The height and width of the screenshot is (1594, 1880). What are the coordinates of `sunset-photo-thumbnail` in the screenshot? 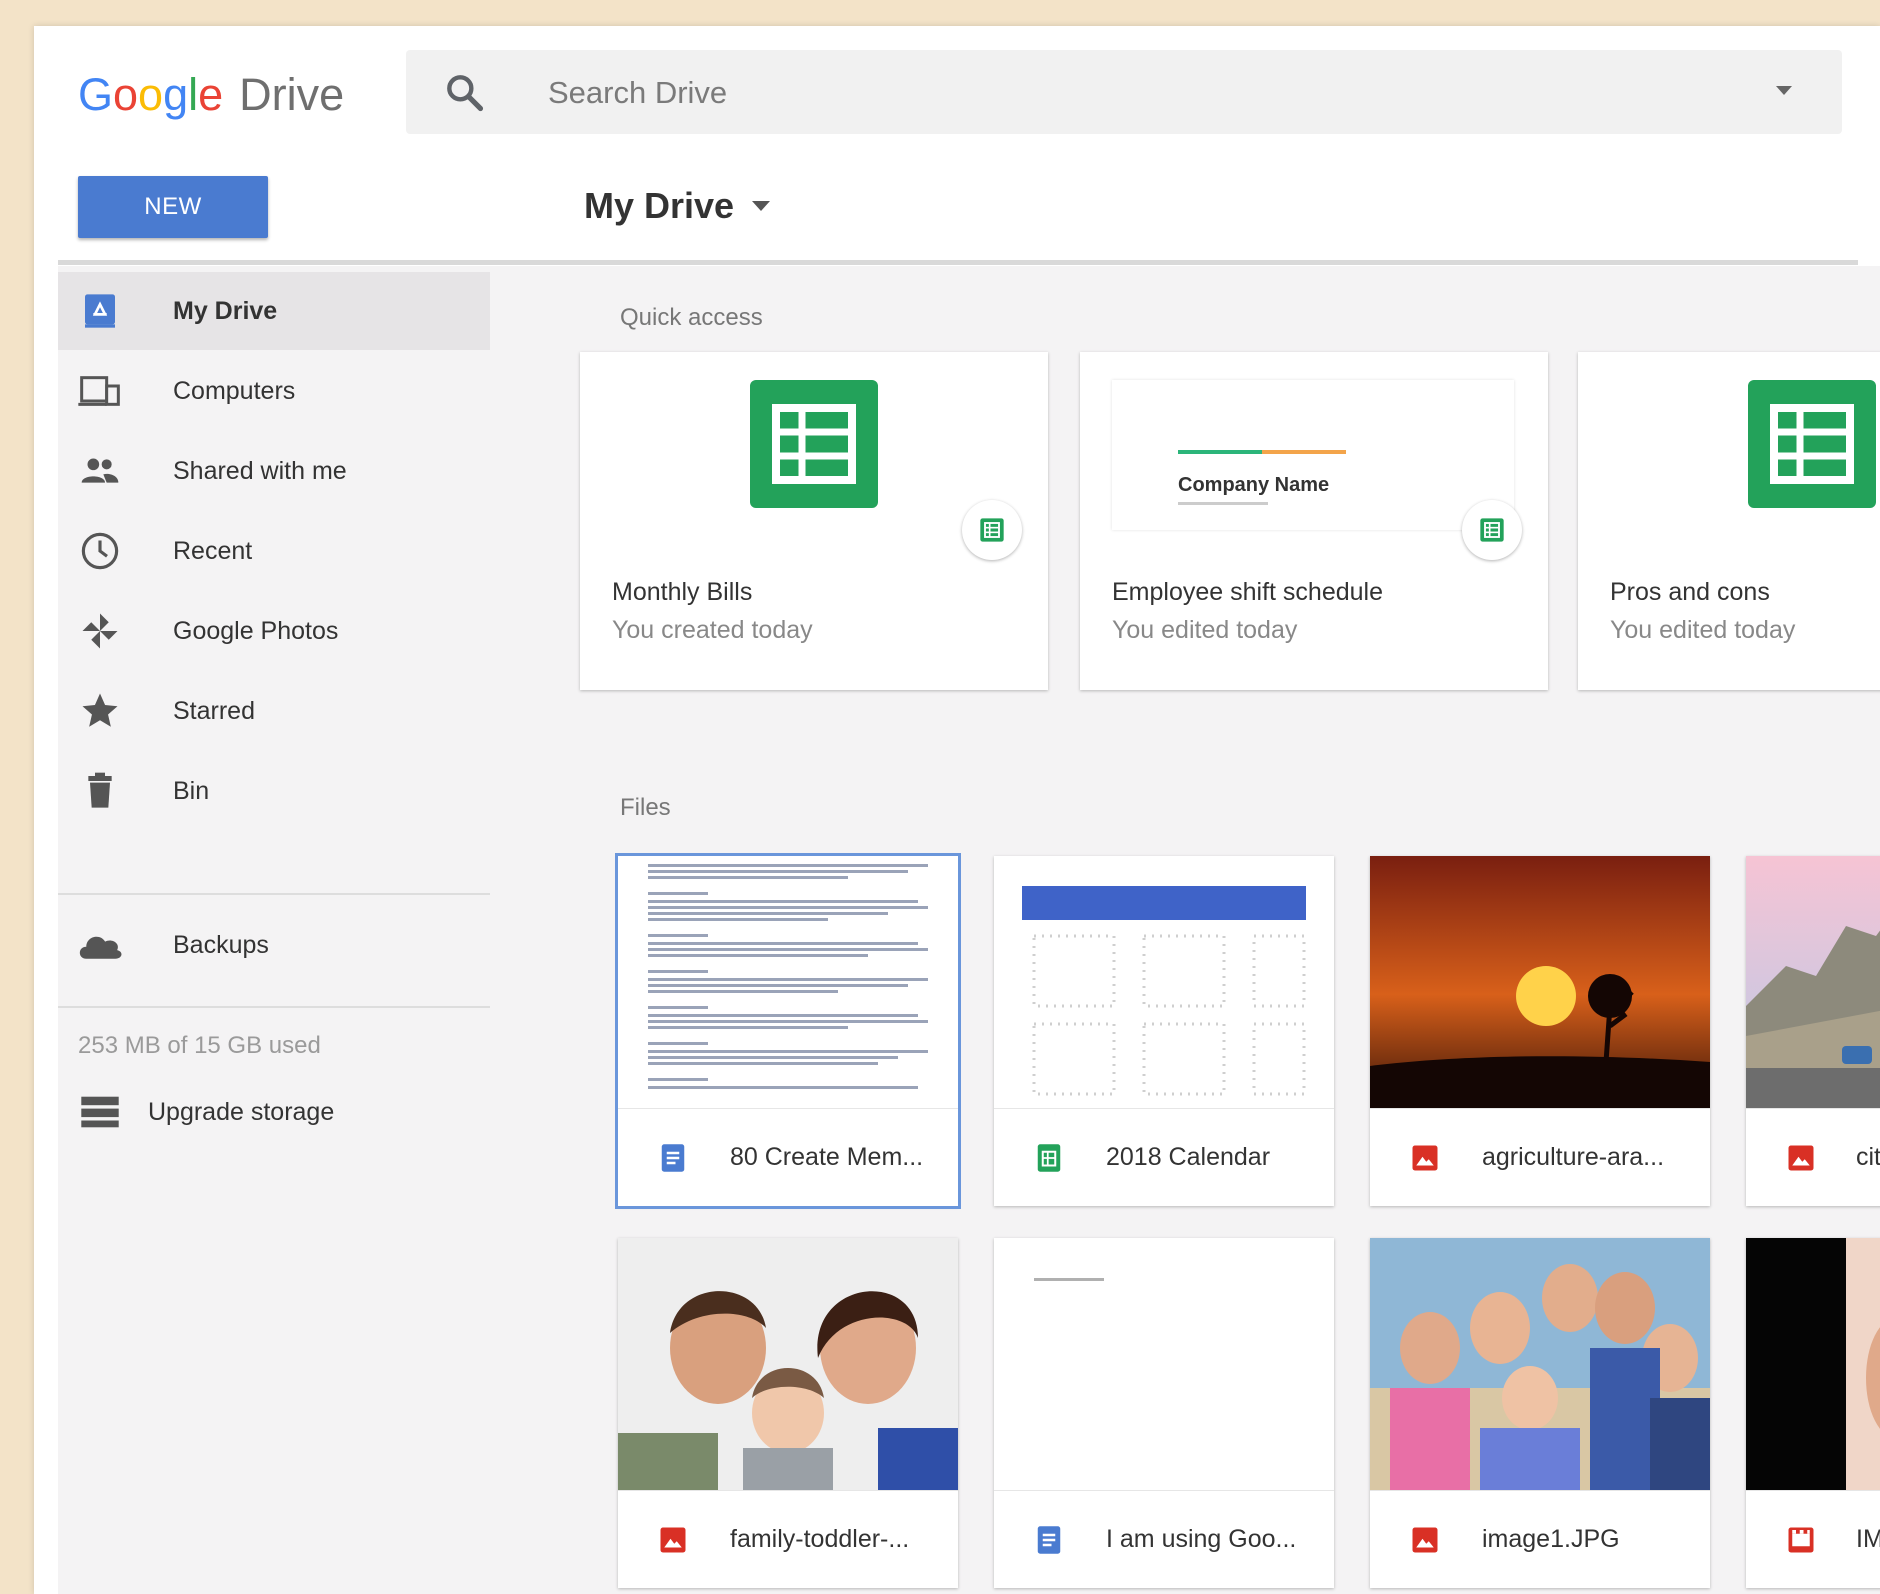 It's located at (1540, 982).